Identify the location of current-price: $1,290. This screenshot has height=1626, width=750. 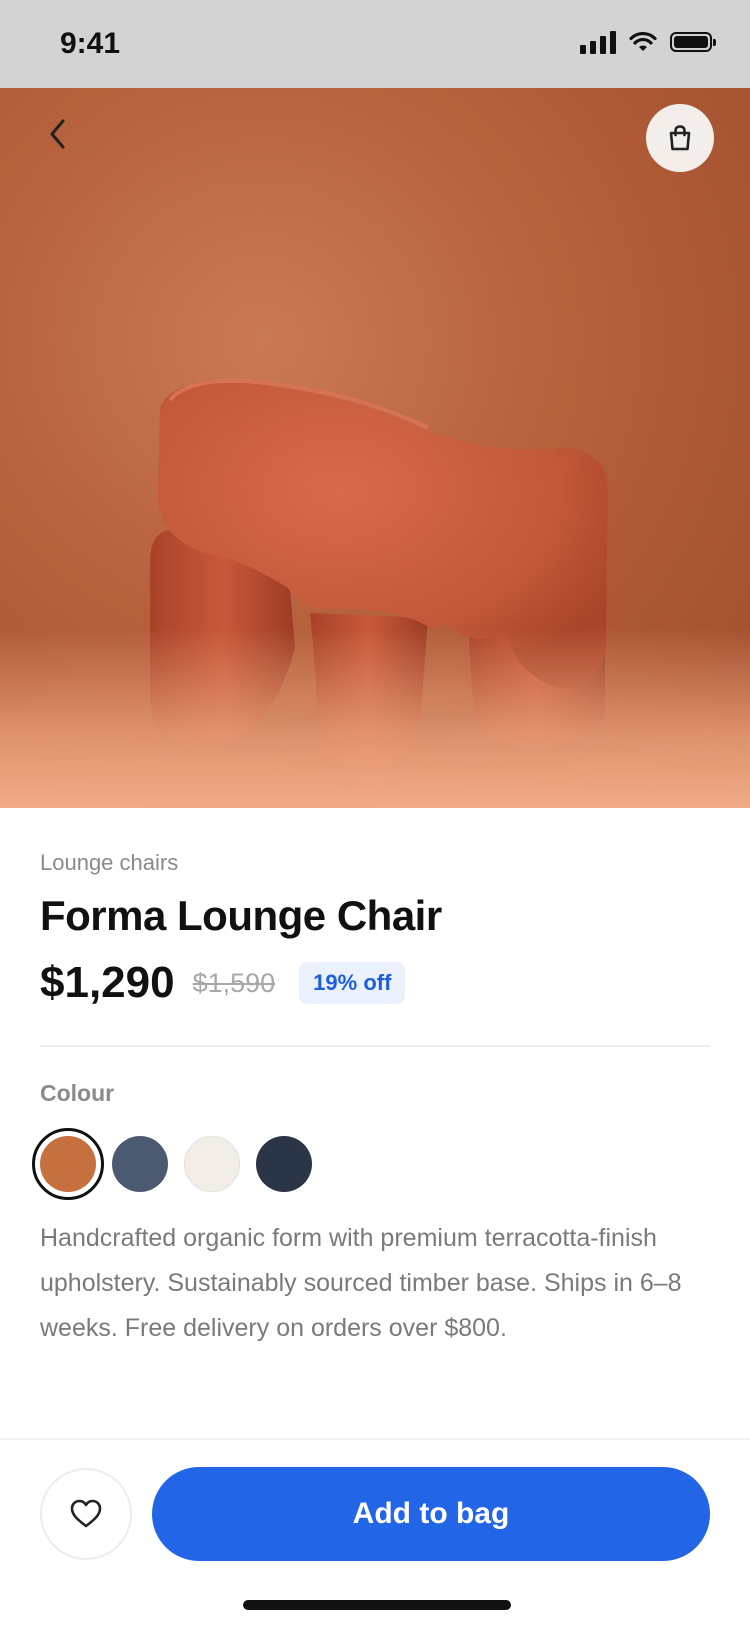
(107, 982).